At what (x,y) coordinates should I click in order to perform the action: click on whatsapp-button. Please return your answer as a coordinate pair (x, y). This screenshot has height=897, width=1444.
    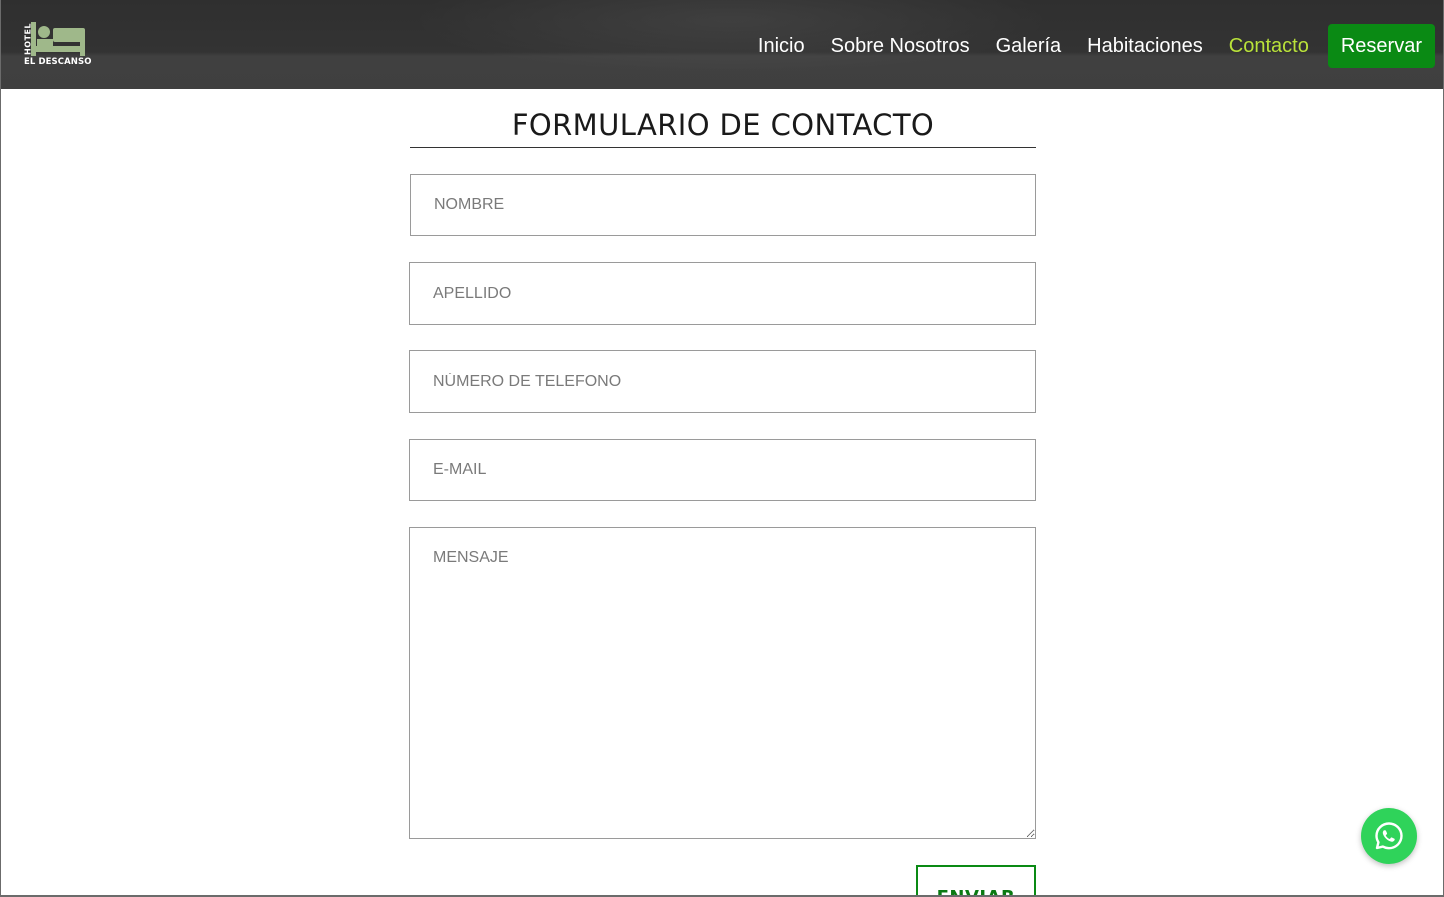
    Looking at the image, I should click on (1389, 836).